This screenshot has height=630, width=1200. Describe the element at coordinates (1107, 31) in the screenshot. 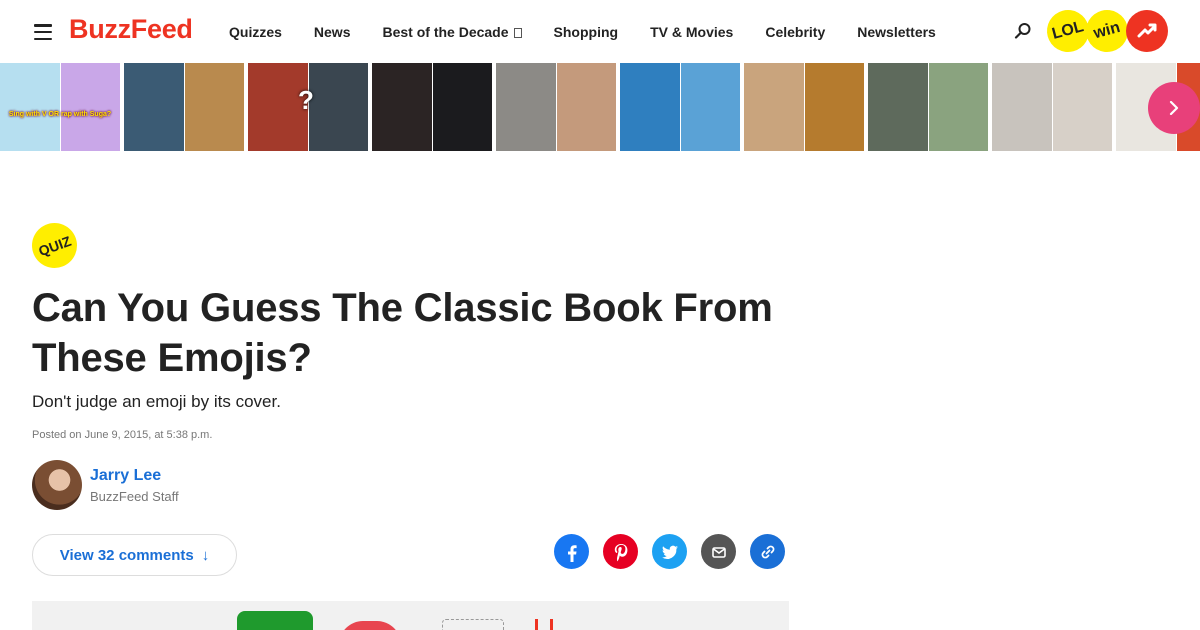

I see `win-badge: win` at that location.